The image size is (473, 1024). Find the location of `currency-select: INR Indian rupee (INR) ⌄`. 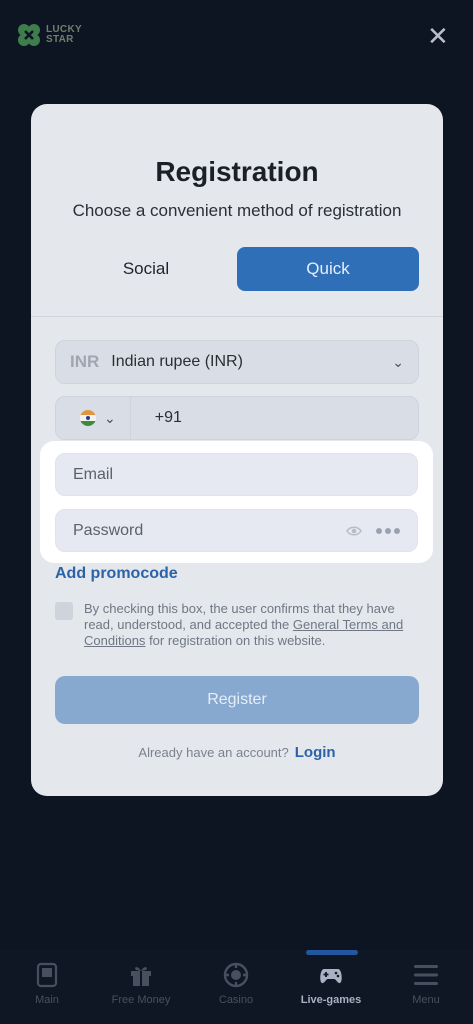

currency-select: INR Indian rupee (INR) ⌄ is located at coordinates (237, 362).